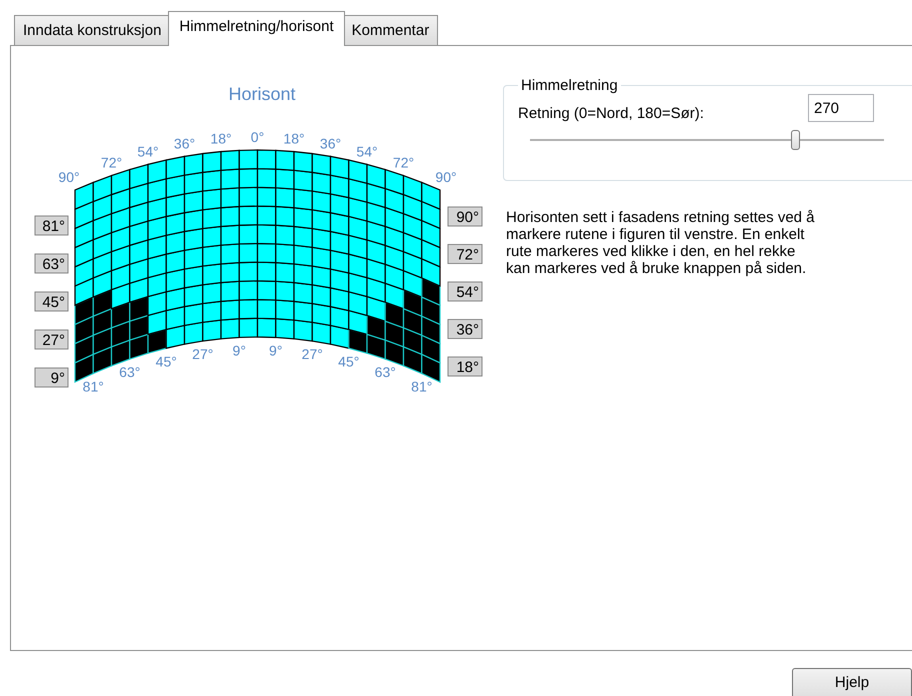 The height and width of the screenshot is (696, 912). What do you see at coordinates (852, 682) in the screenshot?
I see `help-button: Hjelp` at bounding box center [852, 682].